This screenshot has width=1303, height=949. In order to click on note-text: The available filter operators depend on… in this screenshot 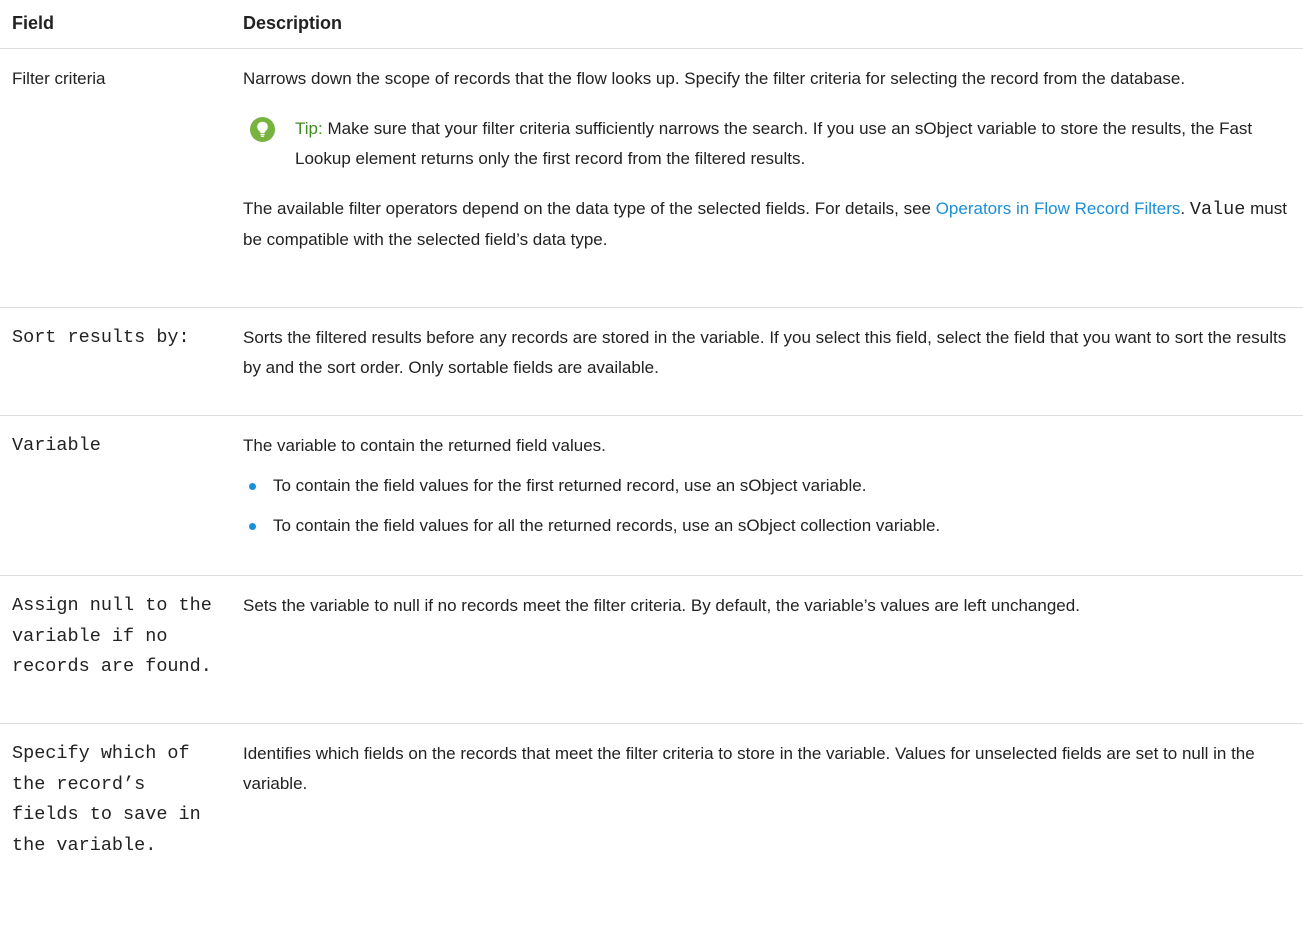, I will do `click(589, 208)`.